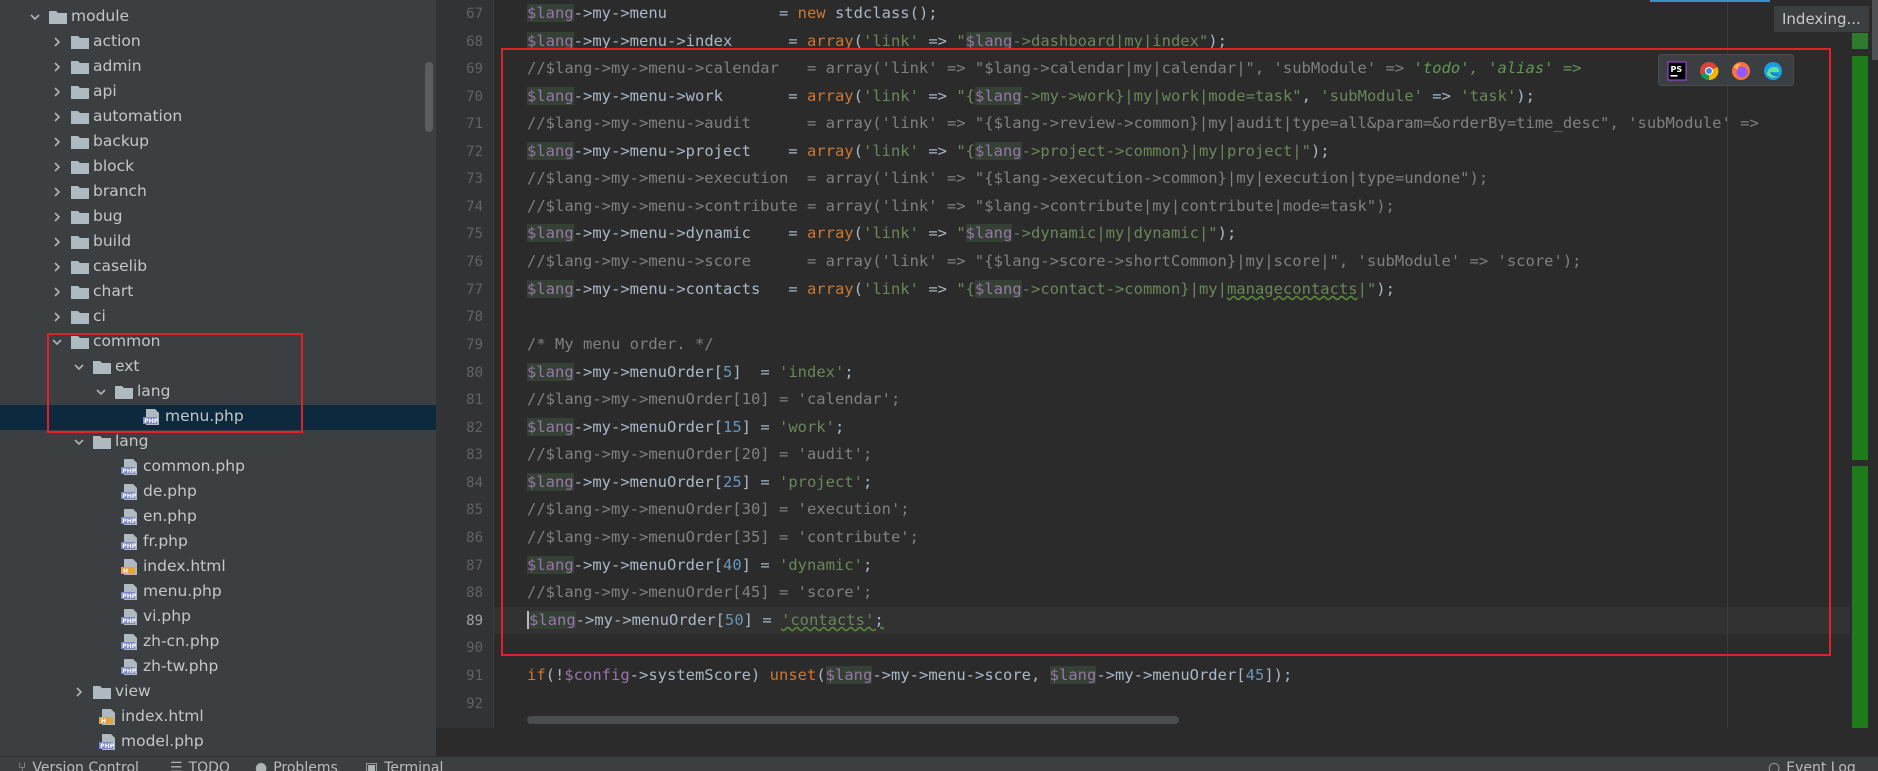 Image resolution: width=1878 pixels, height=771 pixels. Describe the element at coordinates (961, 675) in the screenshot. I see `code-token: ->my->menu->score,` at that location.